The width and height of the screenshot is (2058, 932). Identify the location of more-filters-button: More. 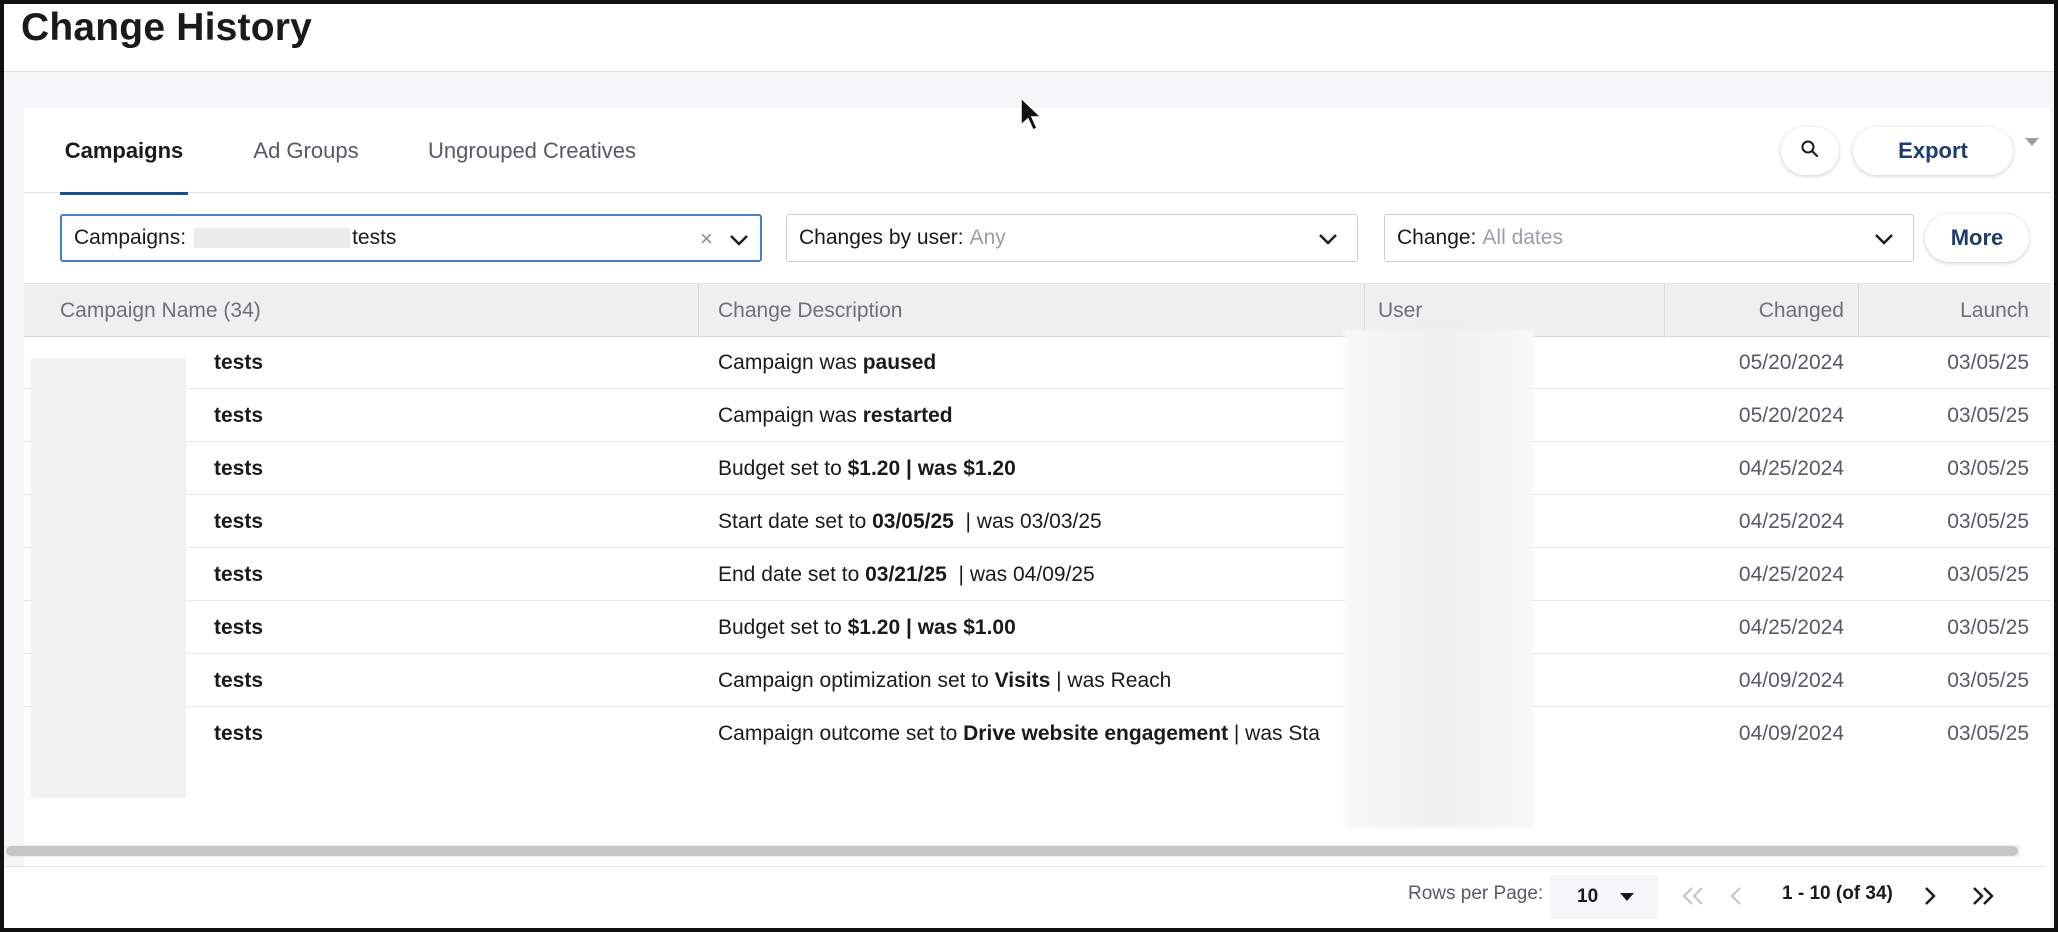
(1977, 238).